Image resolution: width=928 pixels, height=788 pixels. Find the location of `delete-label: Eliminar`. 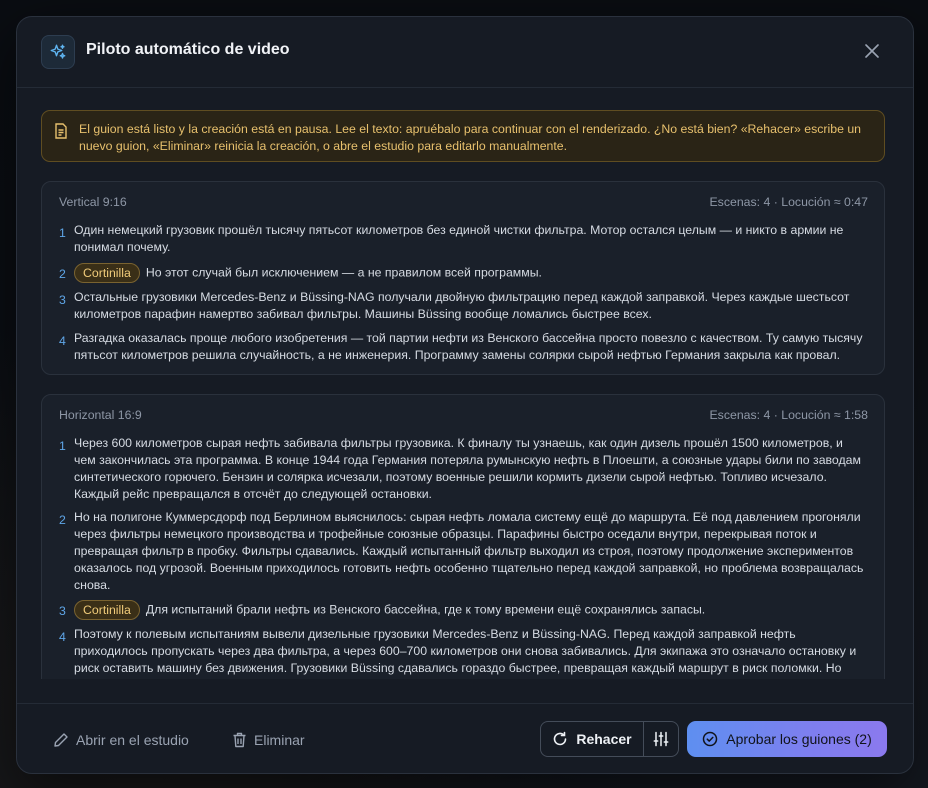

delete-label: Eliminar is located at coordinates (279, 740).